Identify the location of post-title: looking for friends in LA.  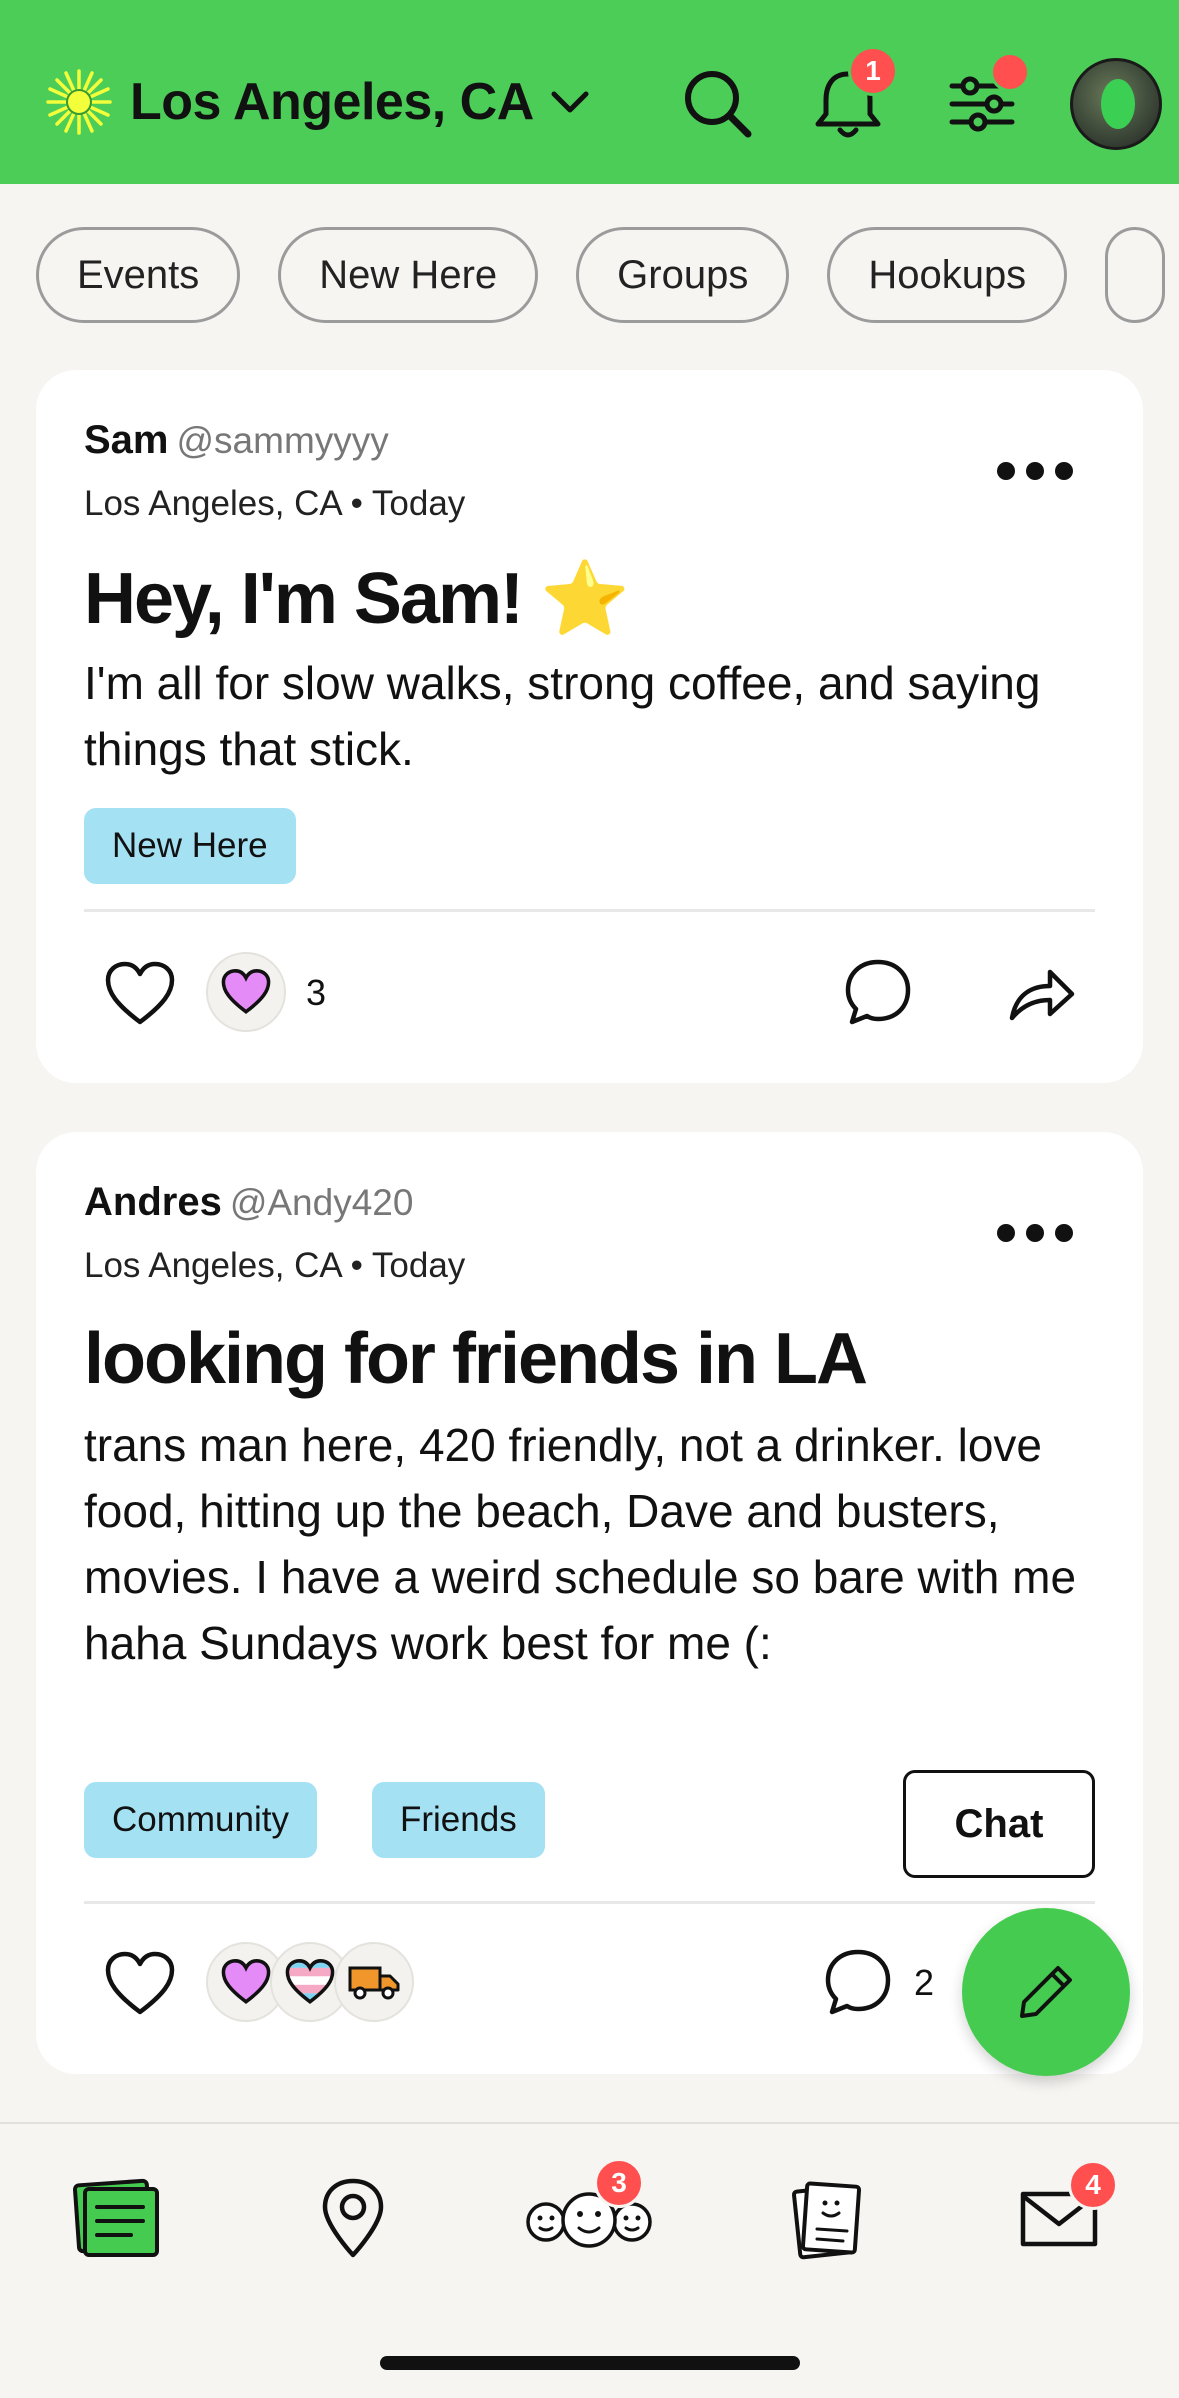
(476, 1359).